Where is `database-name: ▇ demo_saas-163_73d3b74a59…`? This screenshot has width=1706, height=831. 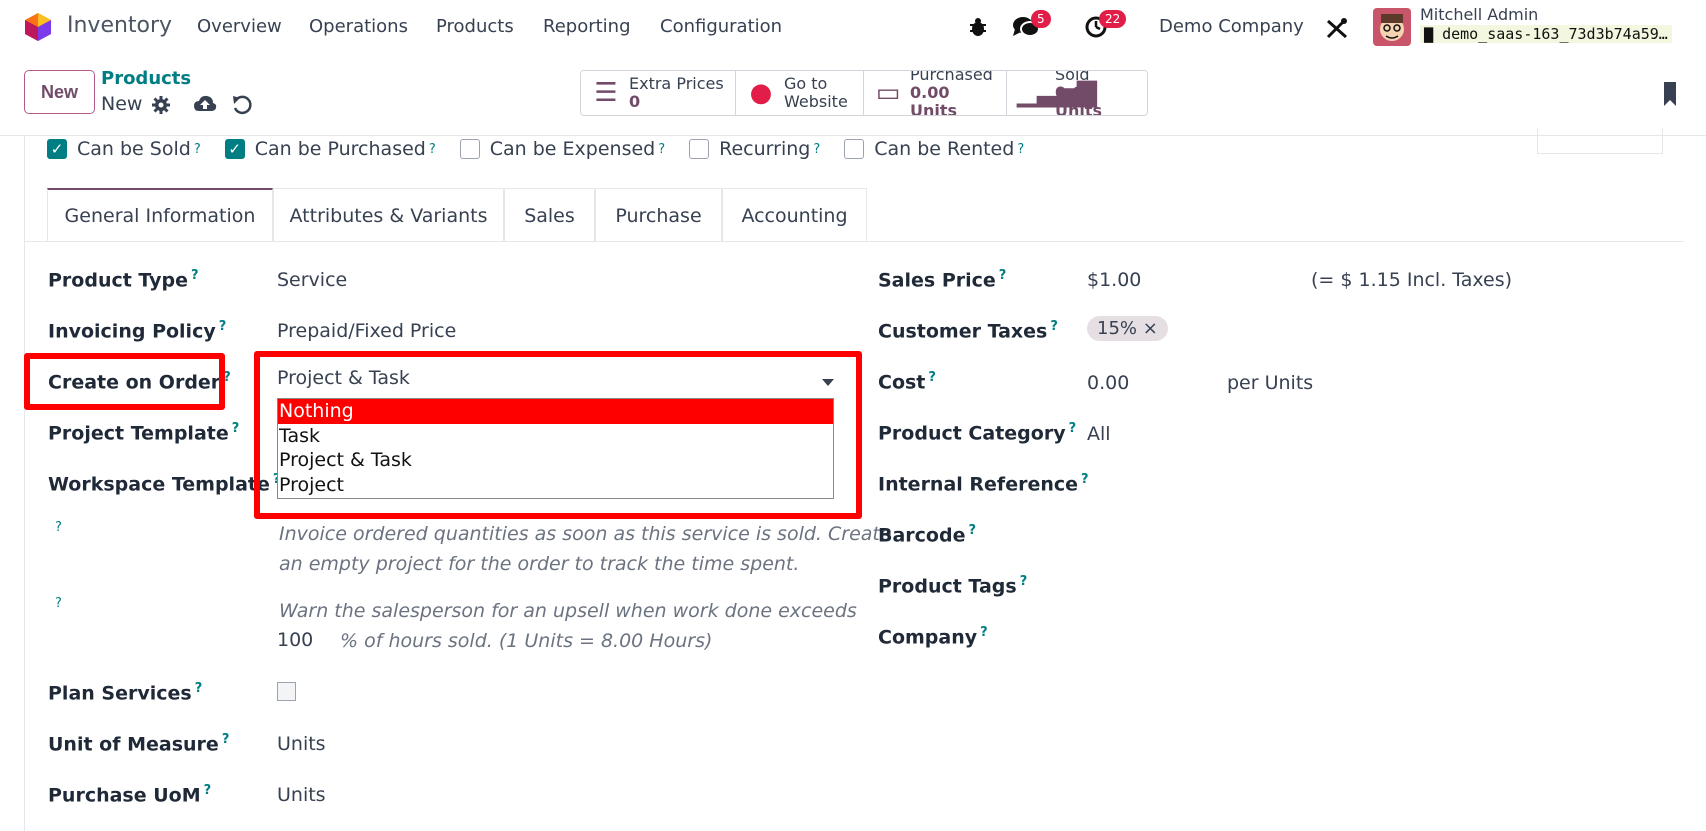 database-name: ▇ demo_saas-163_73d3b74a59… is located at coordinates (1546, 34).